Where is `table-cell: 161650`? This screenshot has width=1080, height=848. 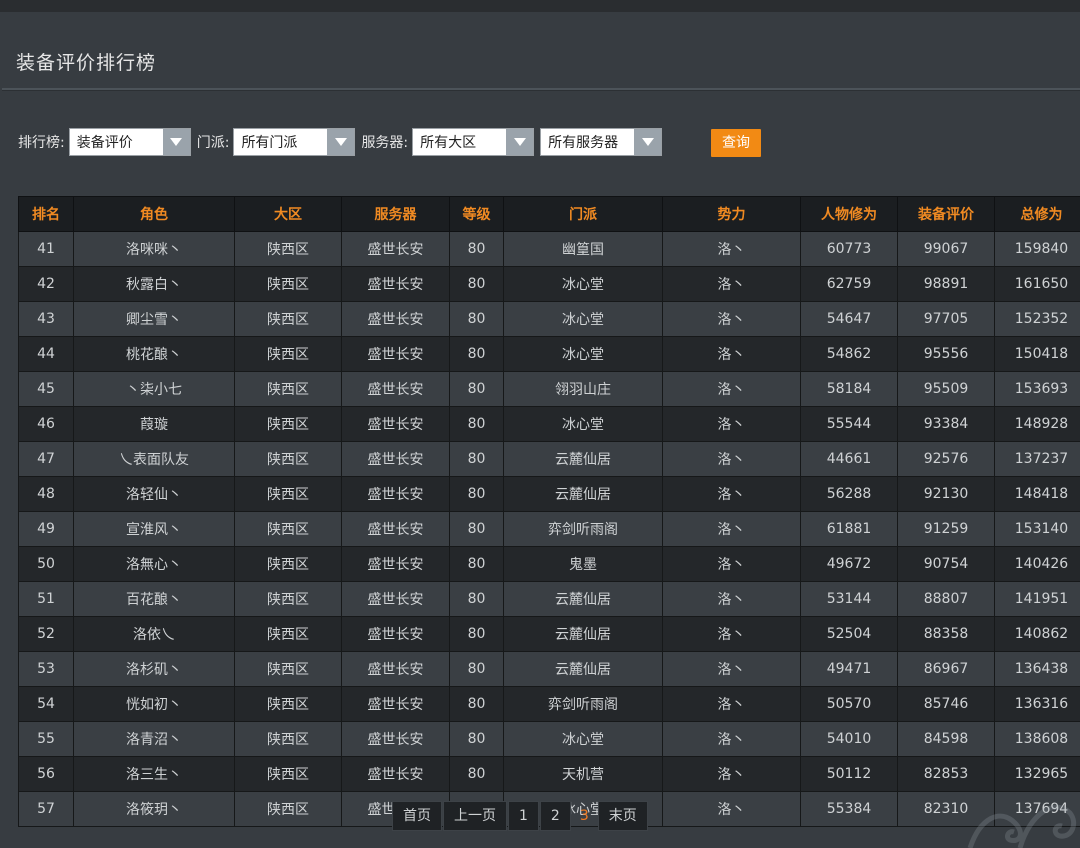
table-cell: 161650 is located at coordinates (1037, 284).